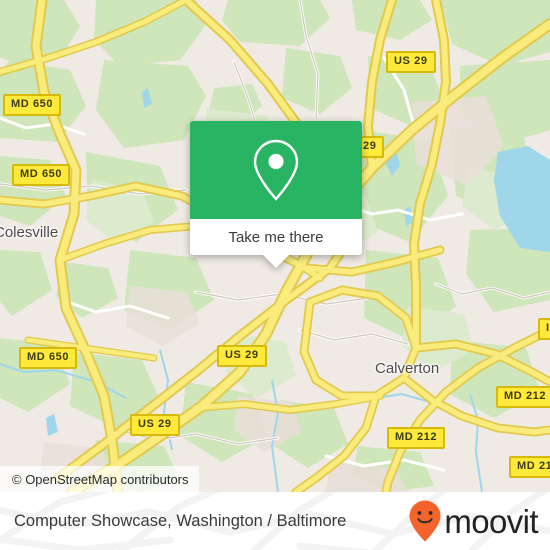 The height and width of the screenshot is (550, 550). I want to click on osm-attribution-text: © OpenStreetMap contributors, so click(100, 479).